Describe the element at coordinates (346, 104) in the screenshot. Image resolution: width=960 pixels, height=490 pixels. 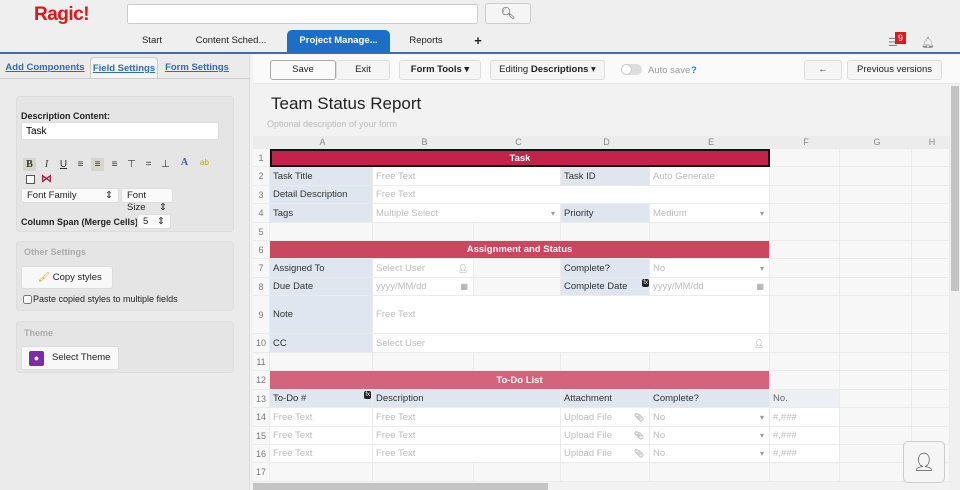
I see `form-title: Team Status Report` at that location.